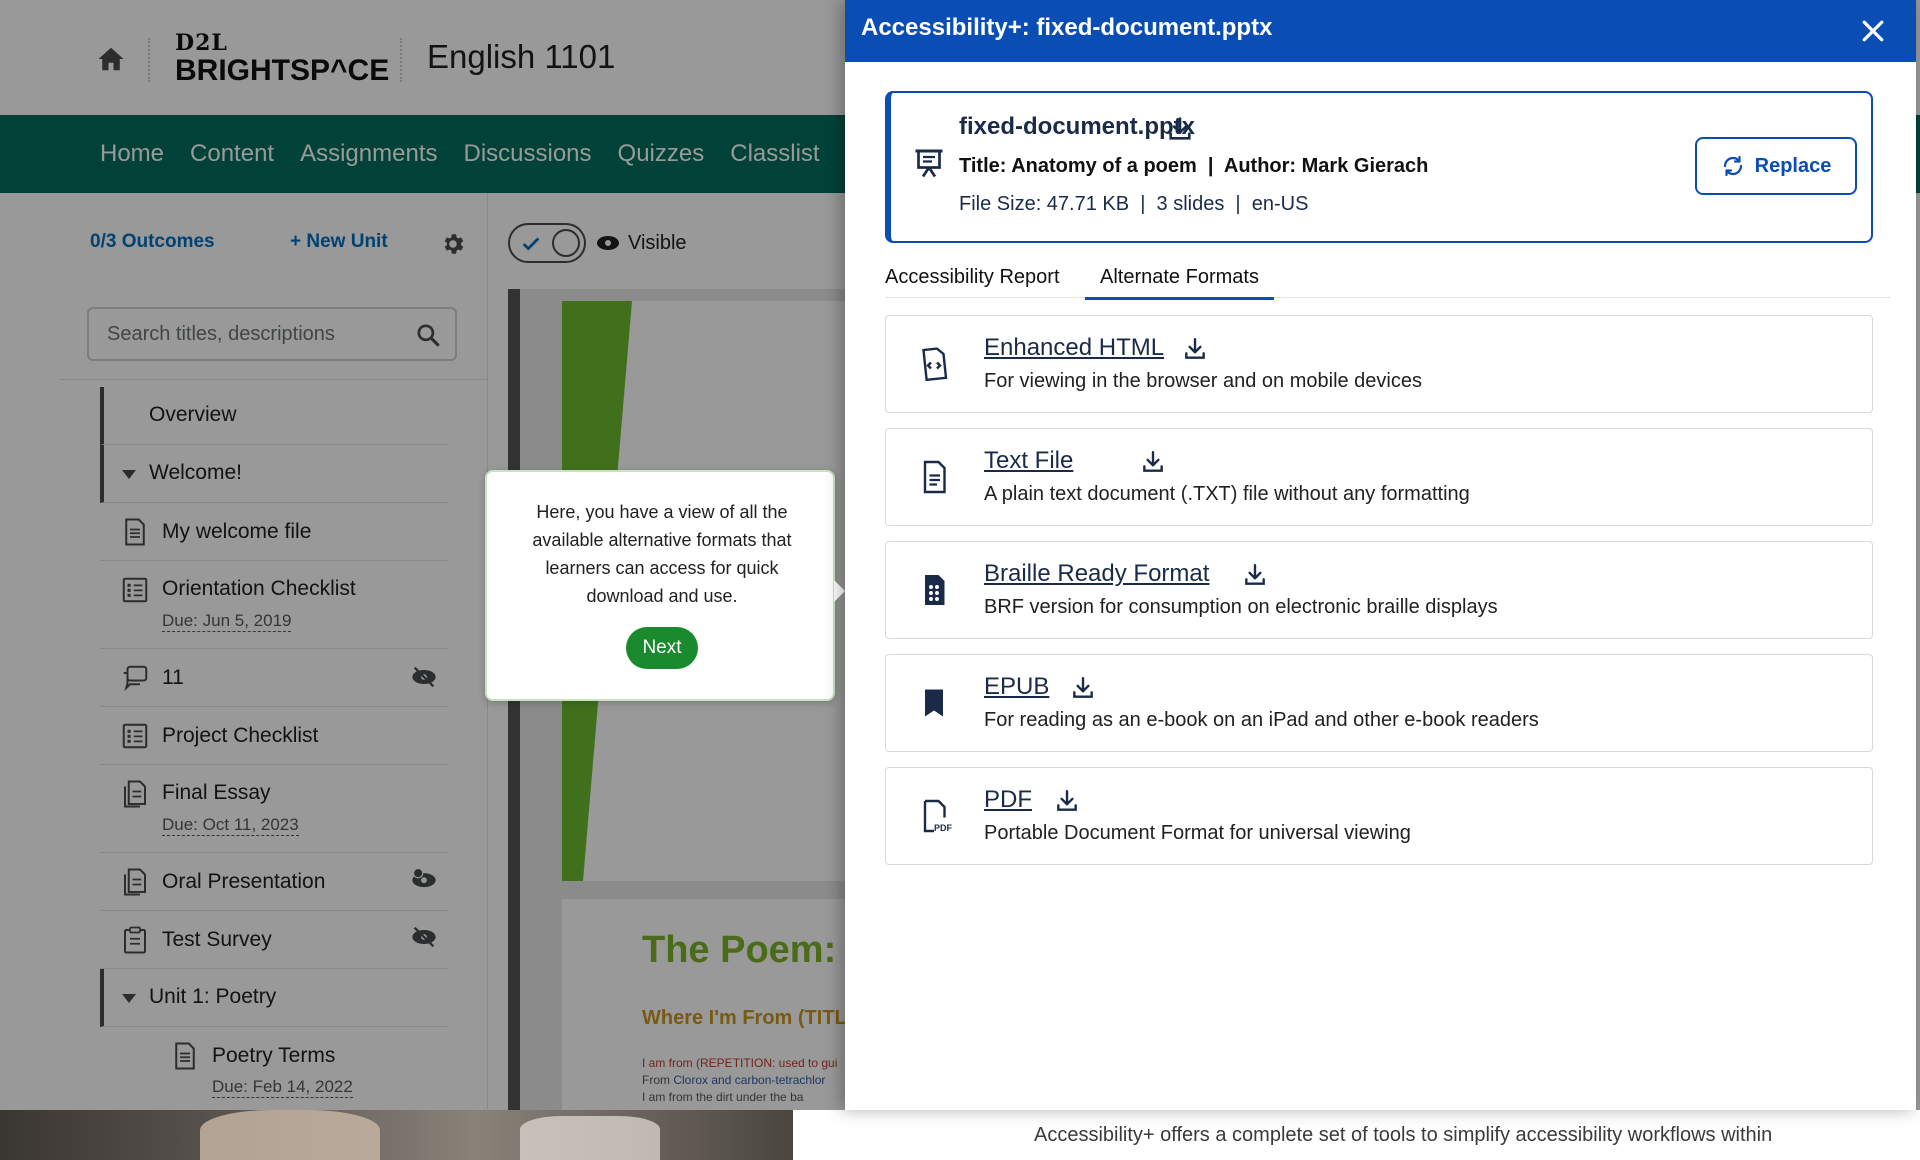 The width and height of the screenshot is (1920, 1160). Describe the element at coordinates (934, 477) in the screenshot. I see `text-file-icon` at that location.